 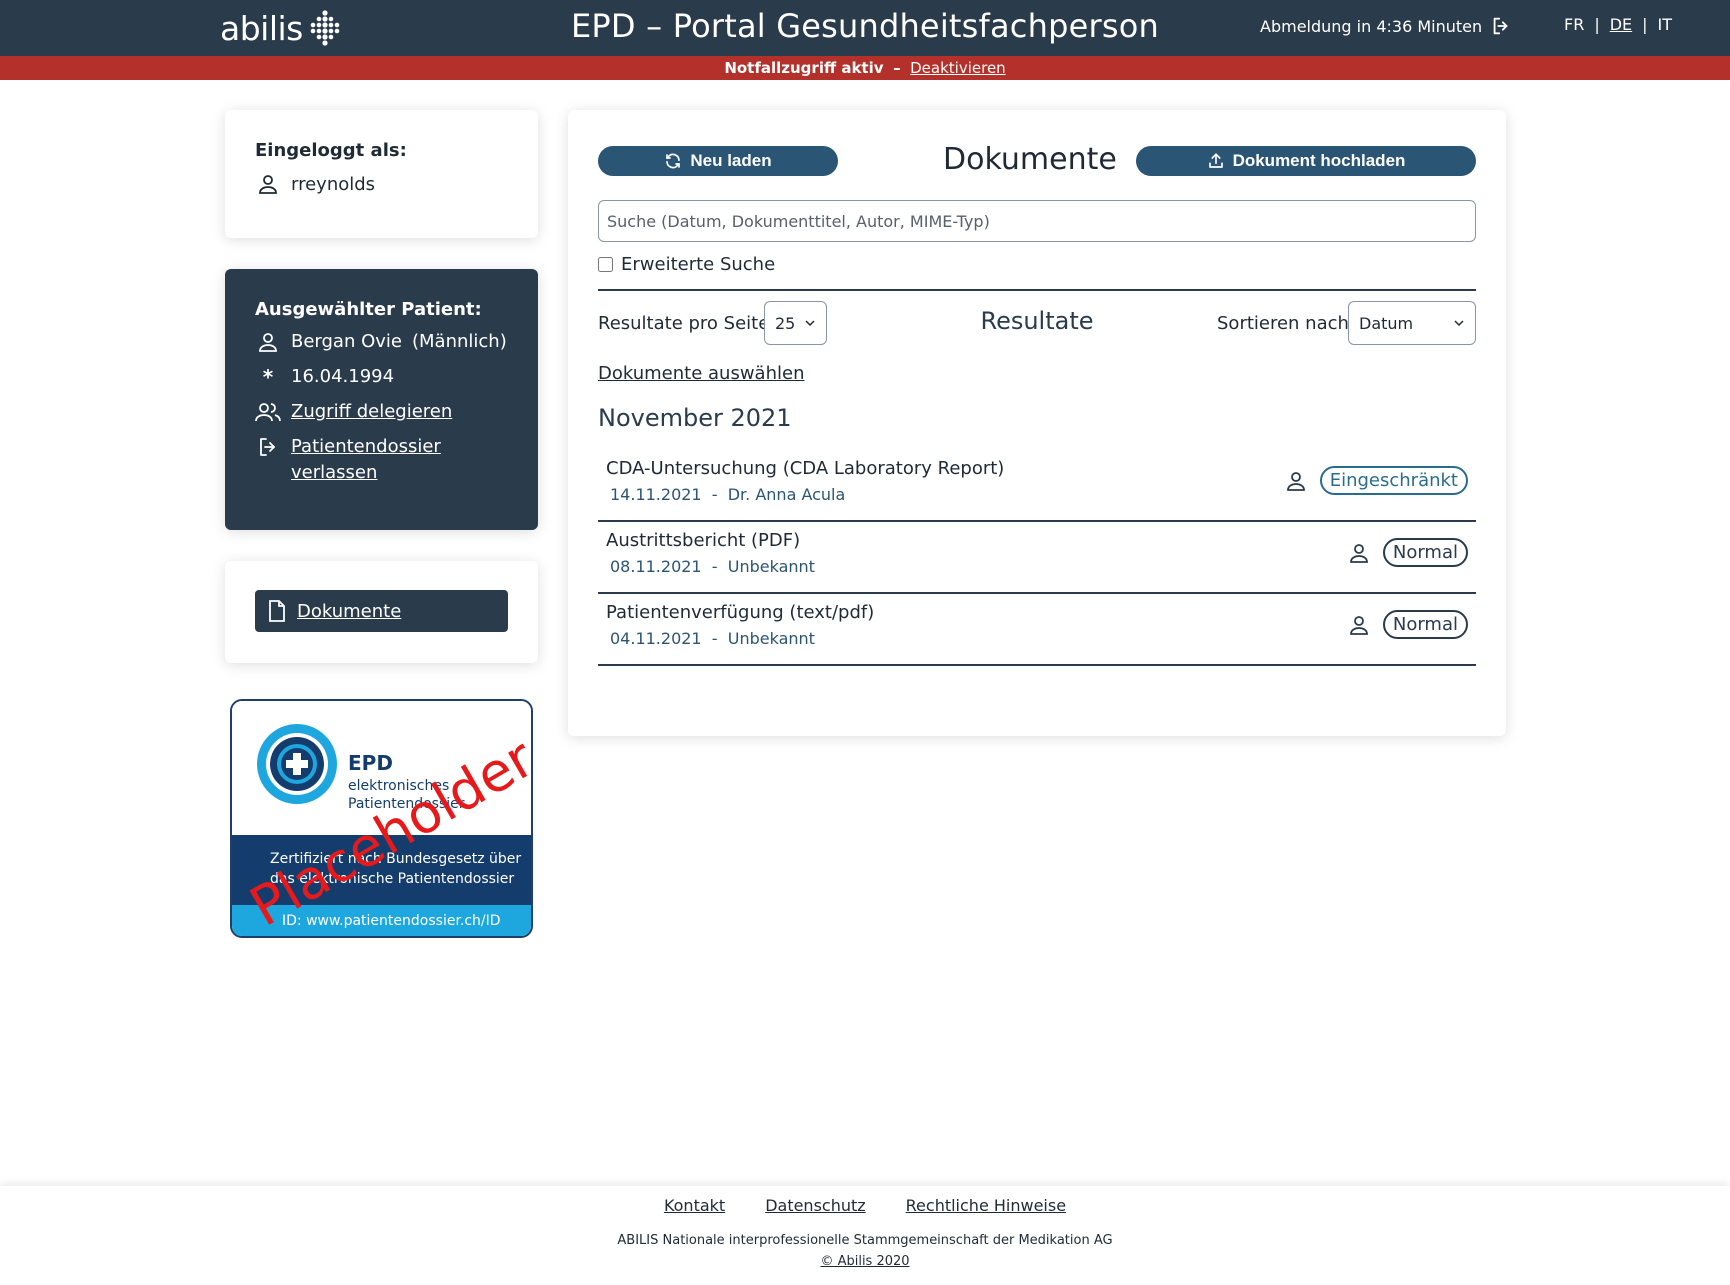 What do you see at coordinates (986, 1205) in the screenshot?
I see `footer-legal-link: Rechtliche Hinweise` at bounding box center [986, 1205].